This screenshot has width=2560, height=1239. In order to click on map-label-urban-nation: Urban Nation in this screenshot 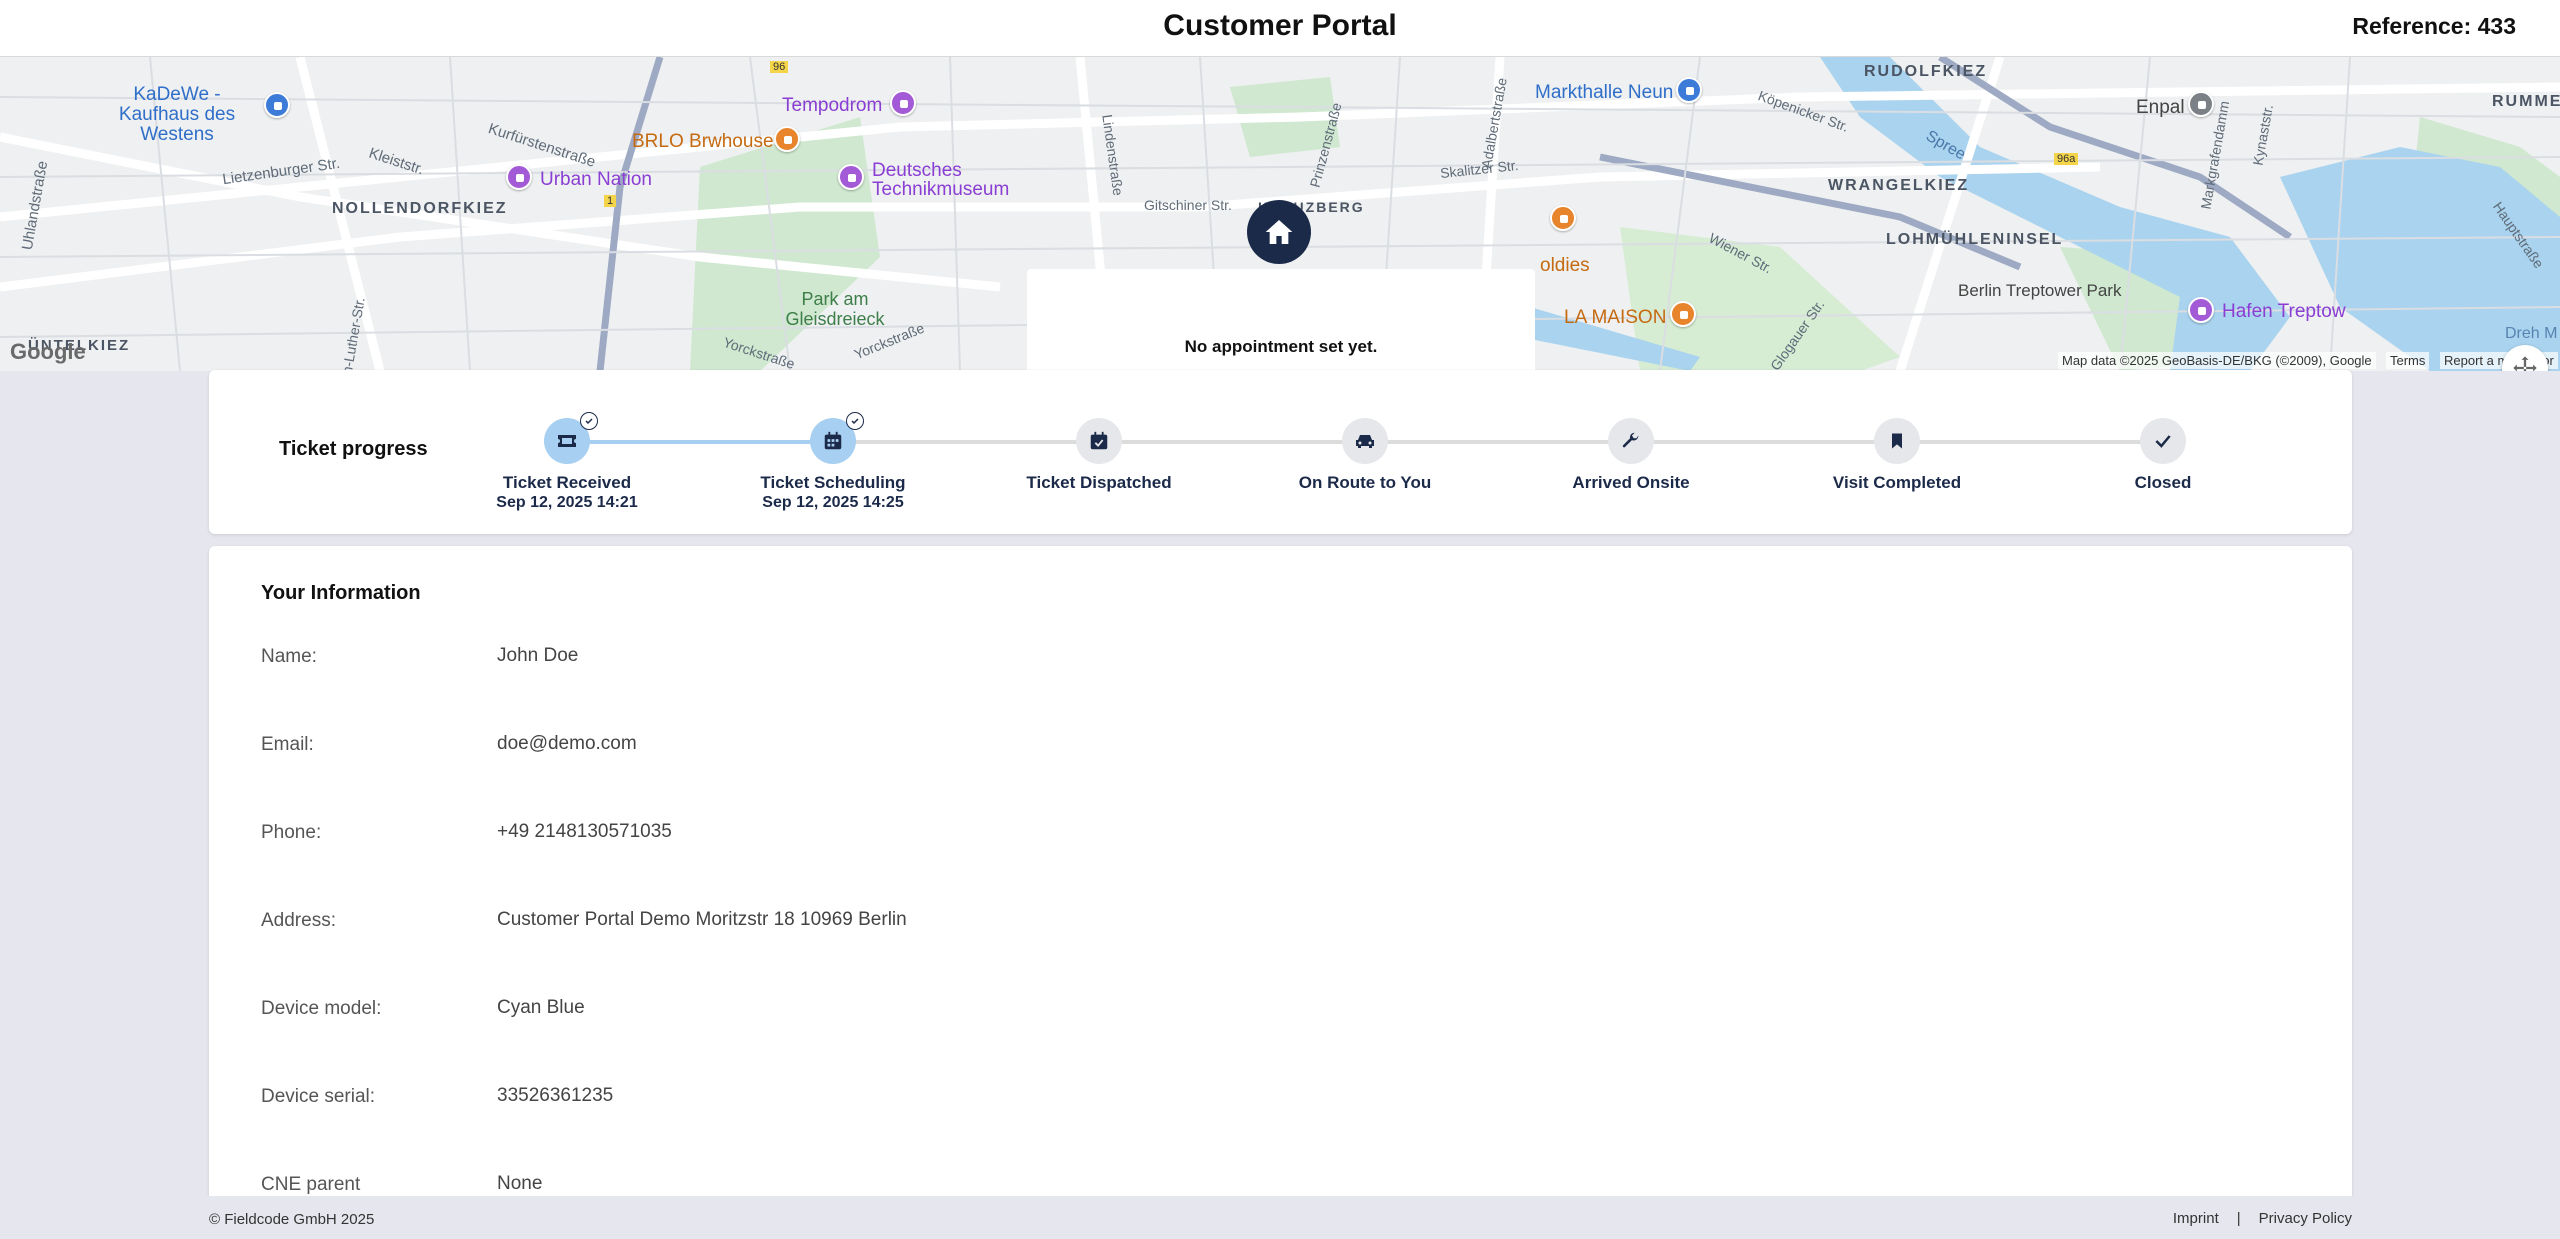, I will do `click(596, 179)`.